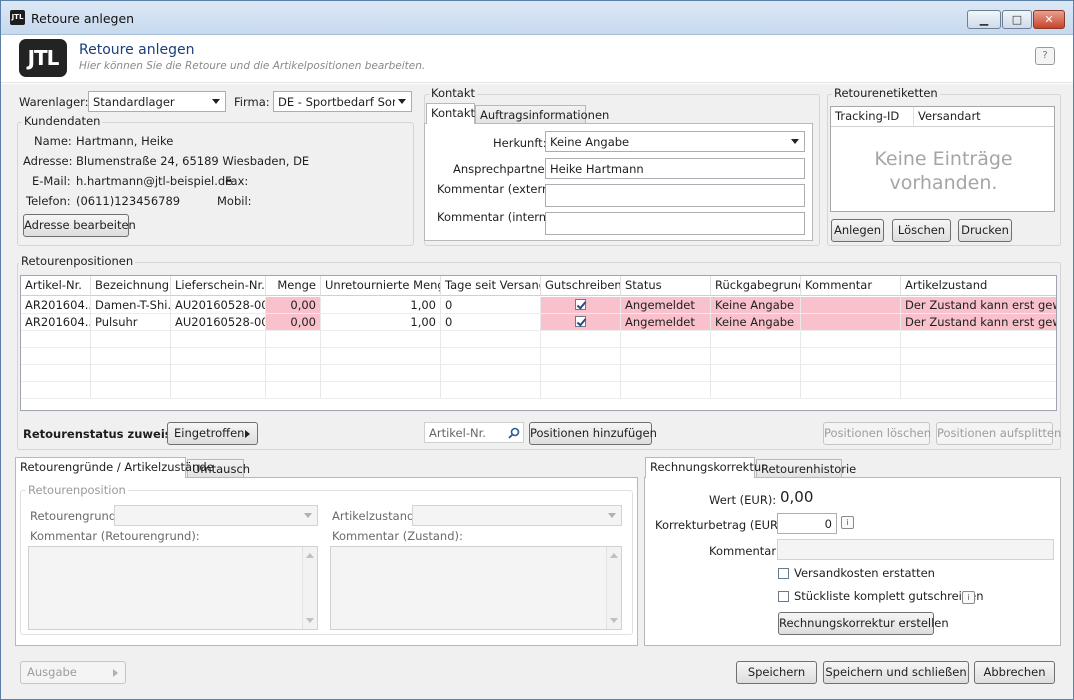  I want to click on artikelzustand-select, so click(517, 515).